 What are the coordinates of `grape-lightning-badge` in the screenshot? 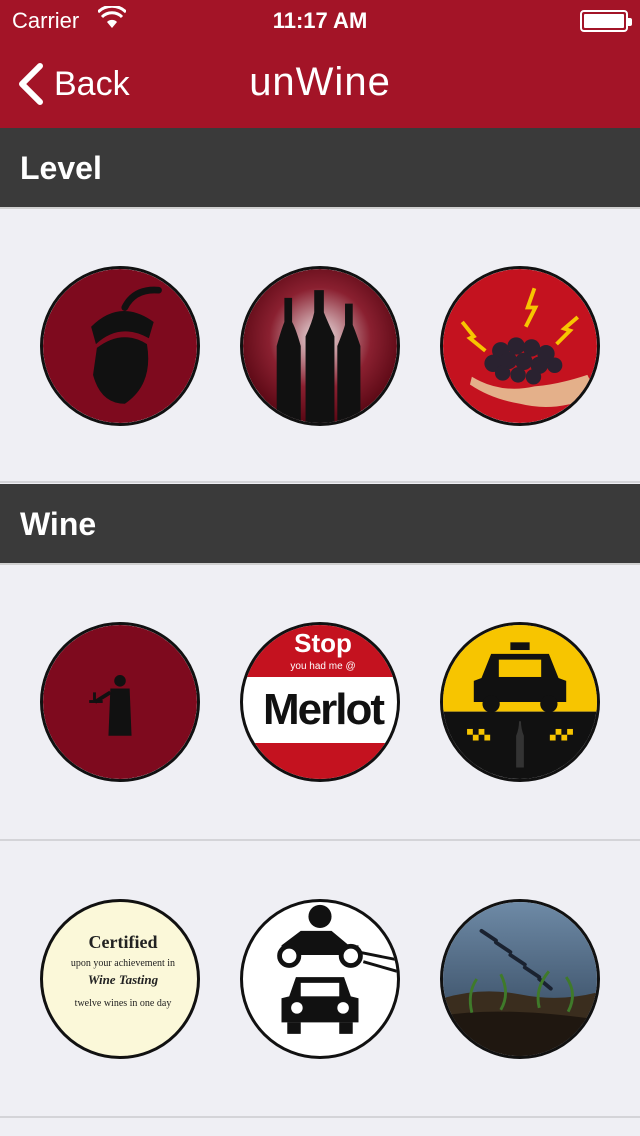 It's located at (520, 346).